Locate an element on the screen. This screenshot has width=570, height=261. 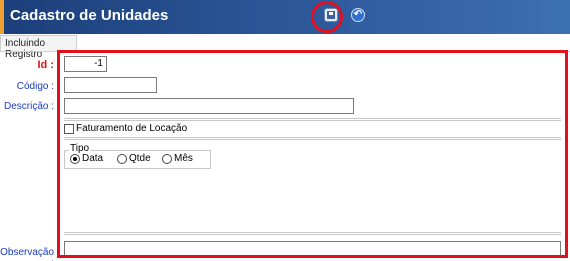
save-highlight-circle is located at coordinates (327, 17).